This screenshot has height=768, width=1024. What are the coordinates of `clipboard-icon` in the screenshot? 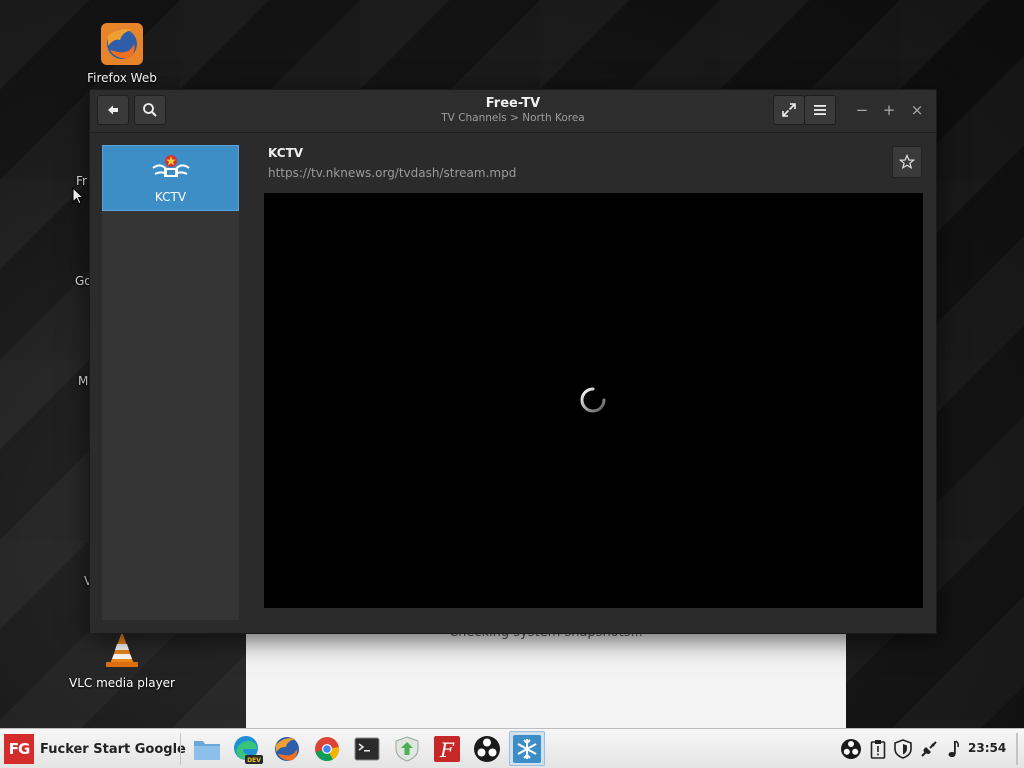 It's located at (878, 749).